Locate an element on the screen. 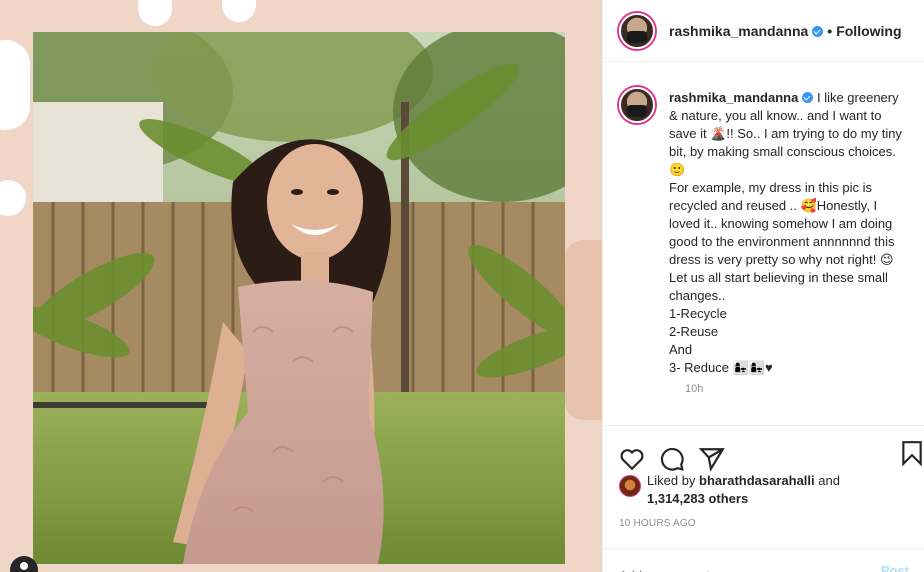  comment-icon is located at coordinates (672, 459).